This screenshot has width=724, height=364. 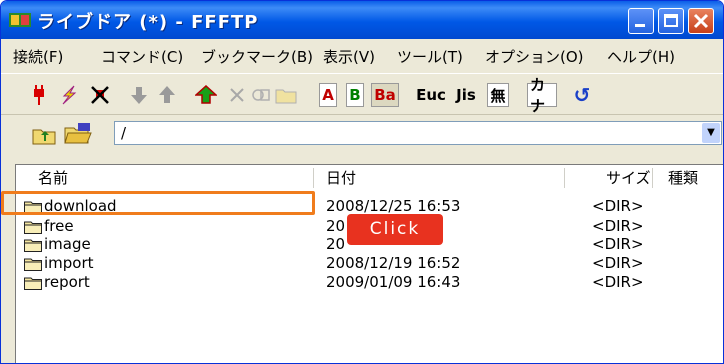 What do you see at coordinates (59, 226) in the screenshot?
I see `file-name: free` at bounding box center [59, 226].